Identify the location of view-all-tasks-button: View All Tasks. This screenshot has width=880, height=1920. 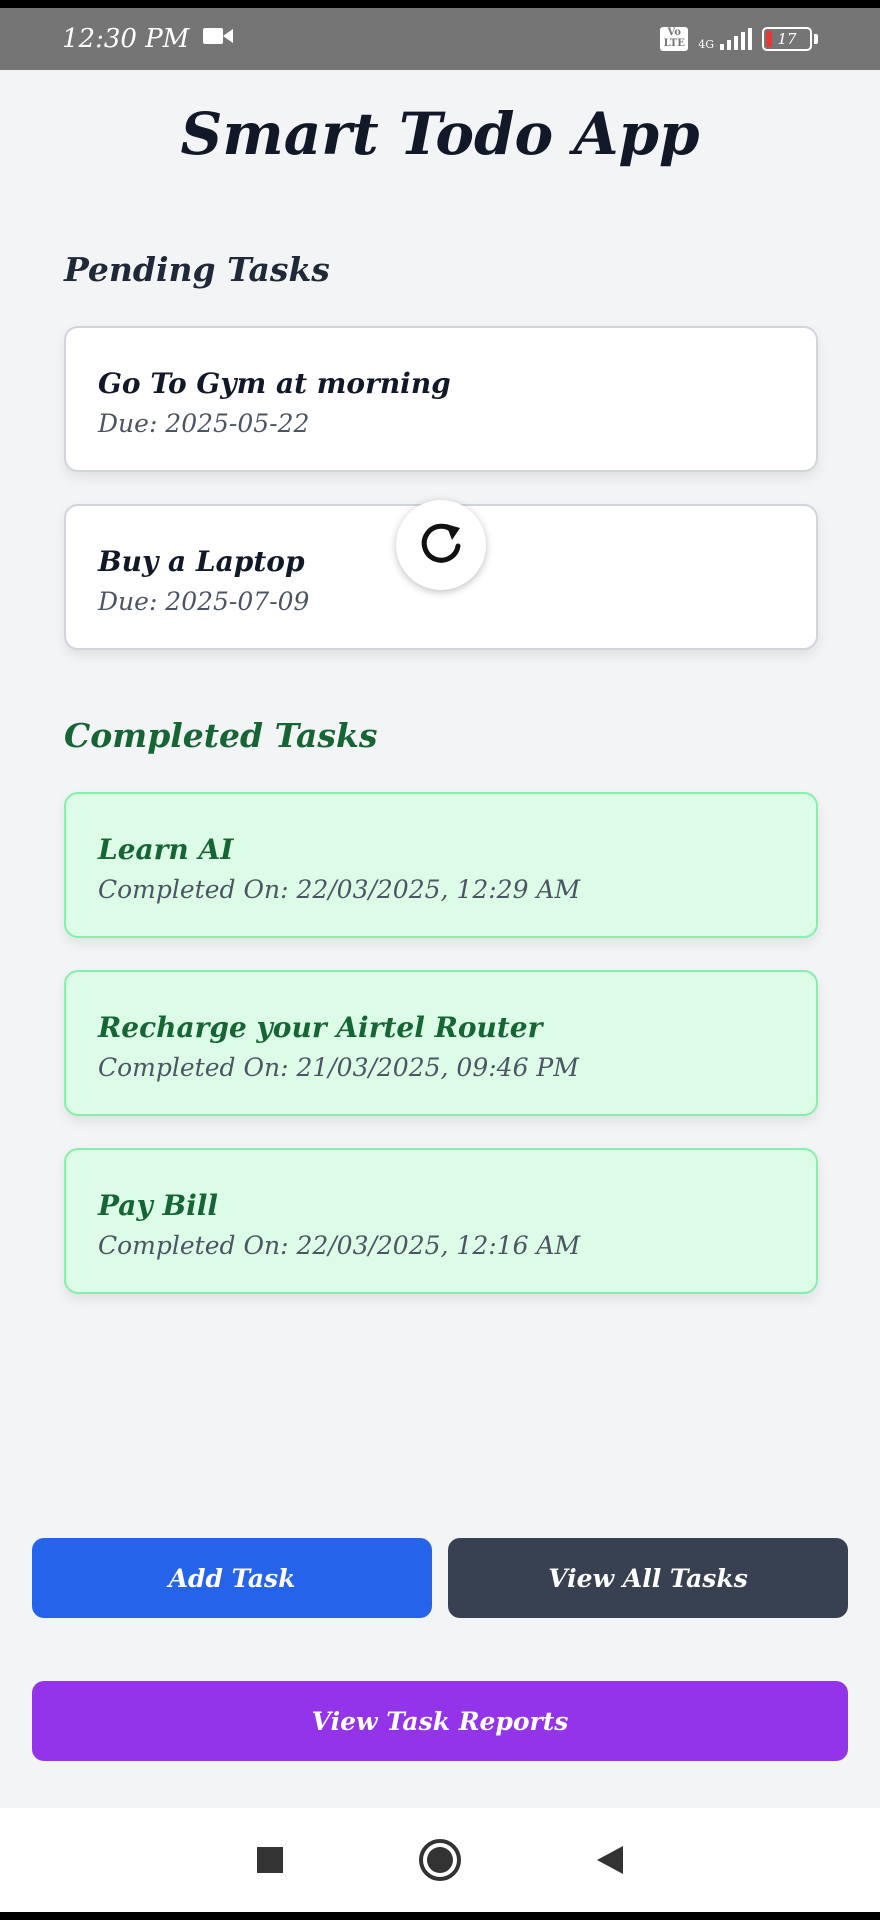
(648, 1578).